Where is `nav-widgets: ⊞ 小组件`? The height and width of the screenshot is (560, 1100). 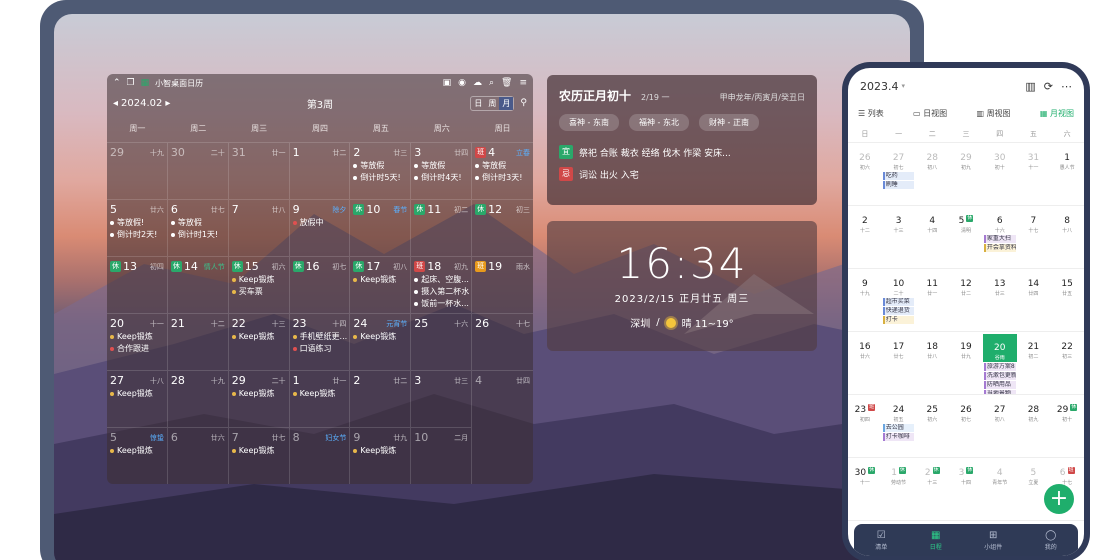 nav-widgets: ⊞ 小组件 is located at coordinates (993, 540).